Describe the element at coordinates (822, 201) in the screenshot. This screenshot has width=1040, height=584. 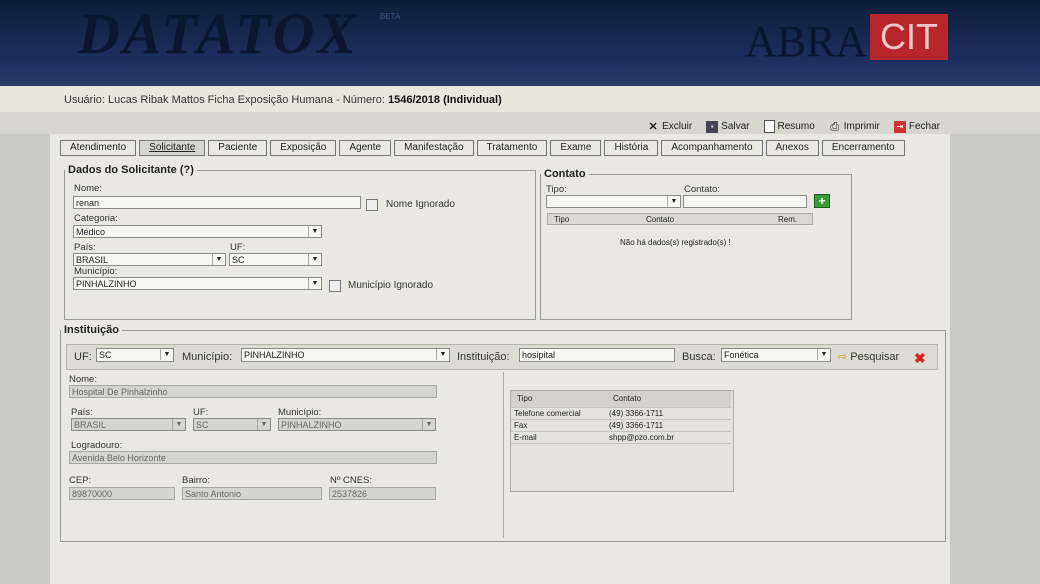
I see `add-contact-button: +` at that location.